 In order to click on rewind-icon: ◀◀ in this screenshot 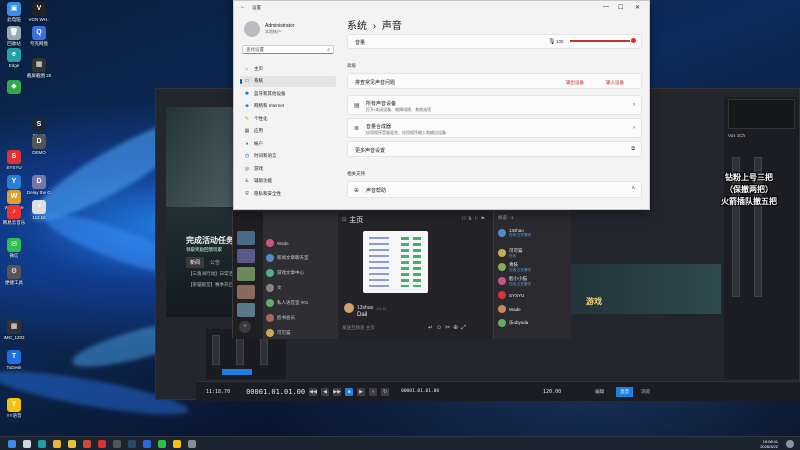, I will do `click(313, 391)`.